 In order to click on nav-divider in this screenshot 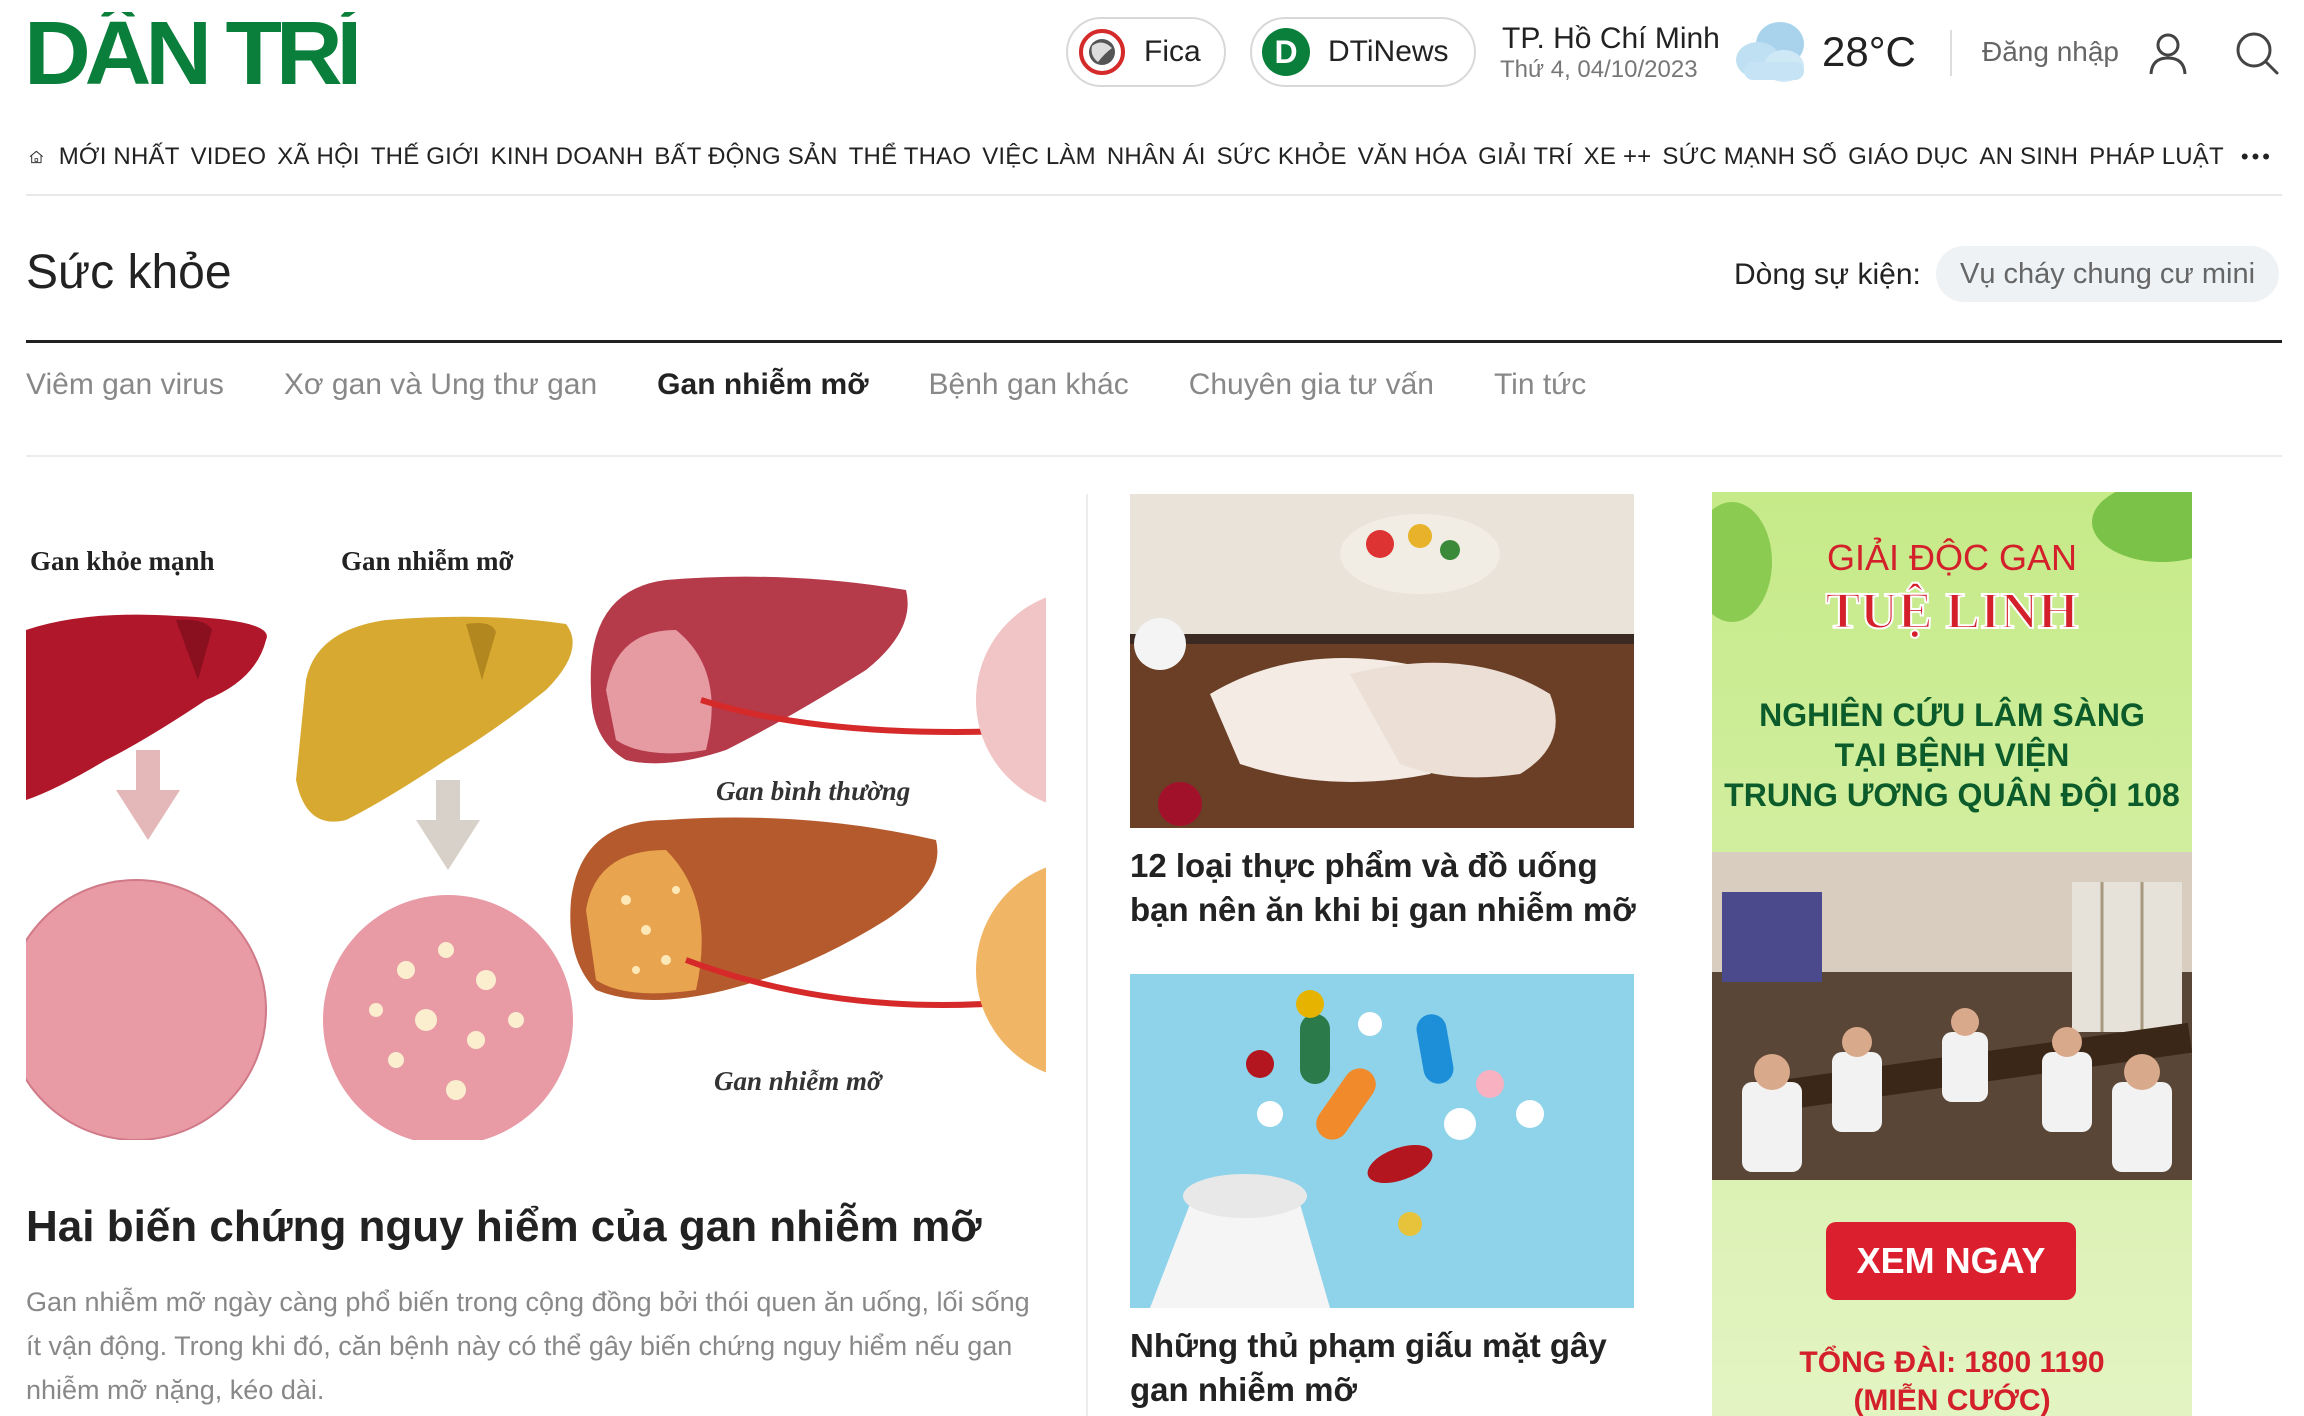, I will do `click(1154, 195)`.